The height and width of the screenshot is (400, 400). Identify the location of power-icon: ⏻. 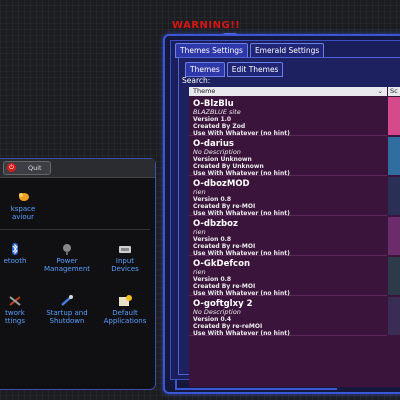
(11, 167).